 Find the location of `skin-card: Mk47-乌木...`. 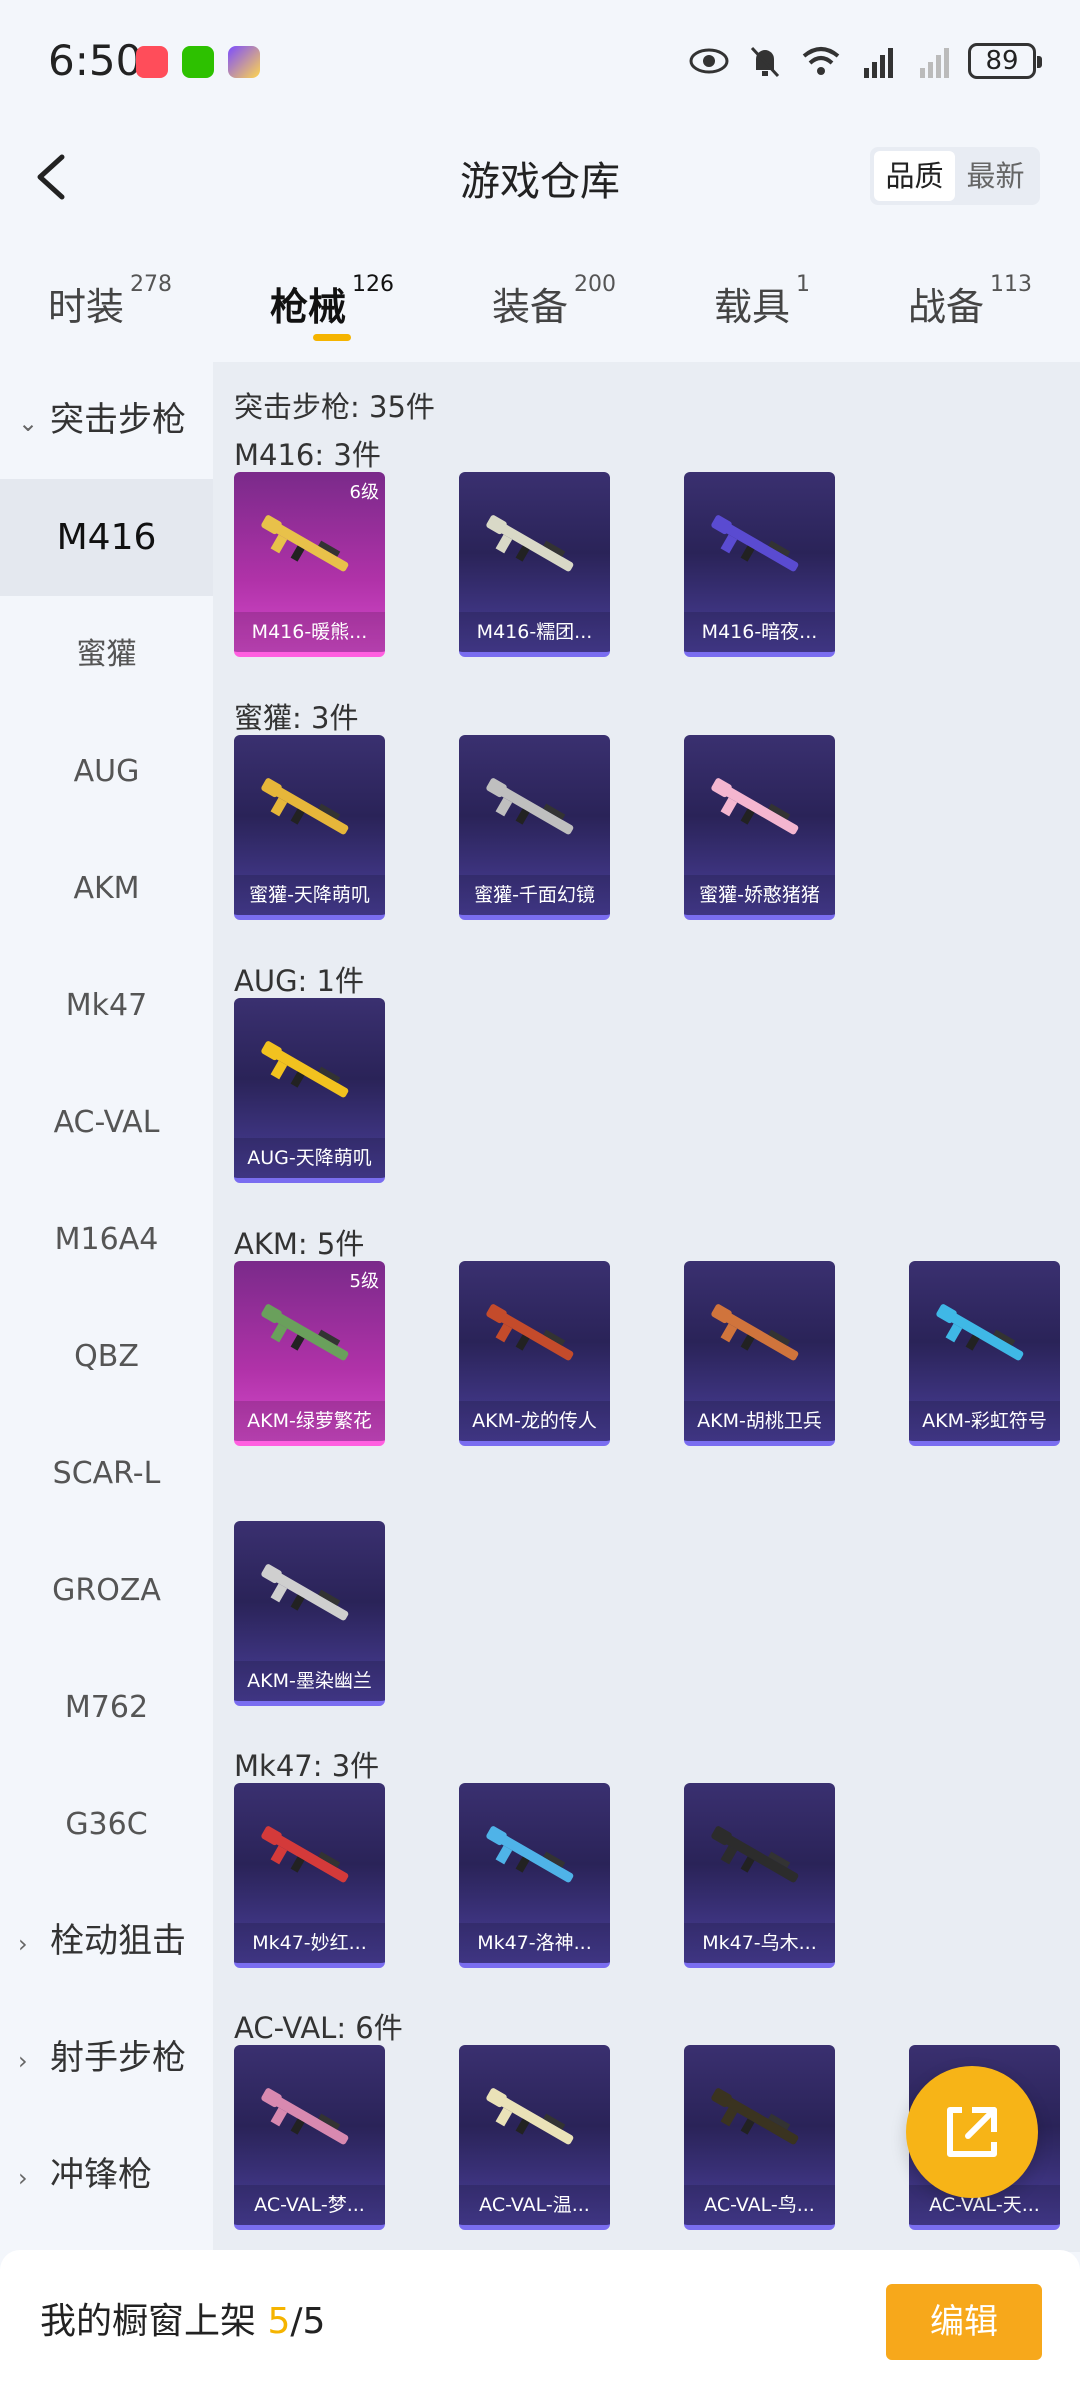

skin-card: Mk47-乌木... is located at coordinates (759, 1875).